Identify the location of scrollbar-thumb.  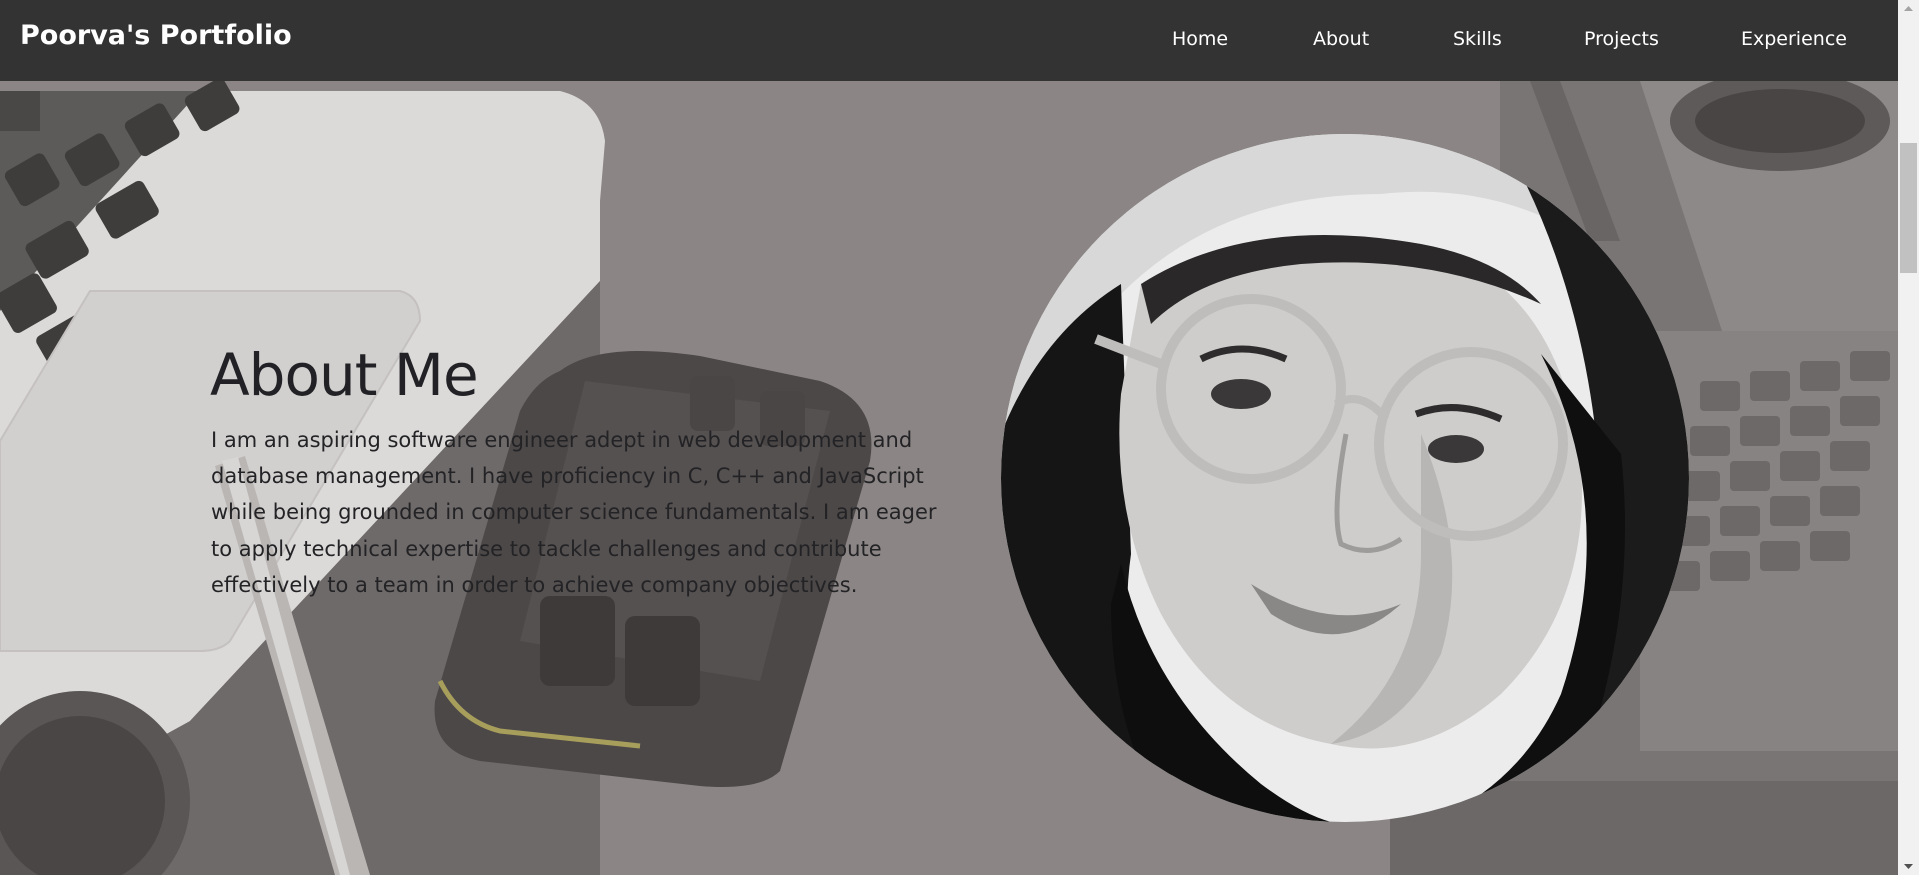
(1908, 208).